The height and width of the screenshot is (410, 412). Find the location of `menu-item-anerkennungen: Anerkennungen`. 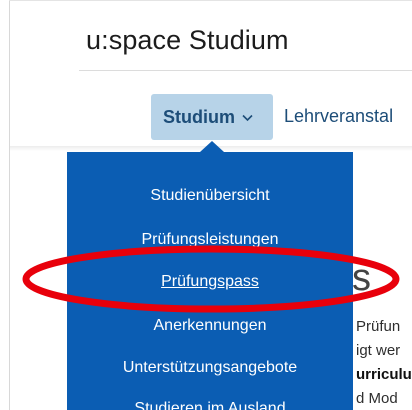

menu-item-anerkennungen: Anerkennungen is located at coordinates (210, 326).